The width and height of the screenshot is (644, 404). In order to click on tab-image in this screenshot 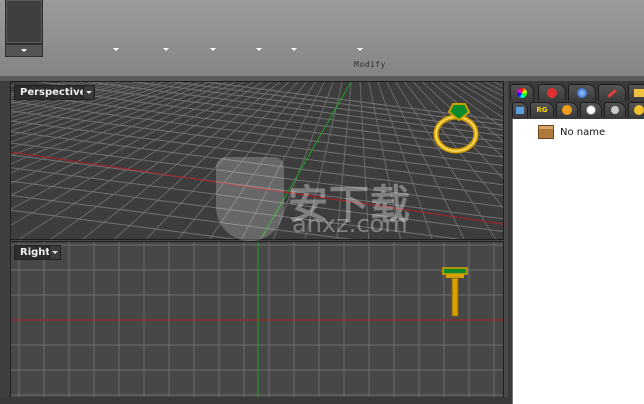, I will do `click(520, 109)`.